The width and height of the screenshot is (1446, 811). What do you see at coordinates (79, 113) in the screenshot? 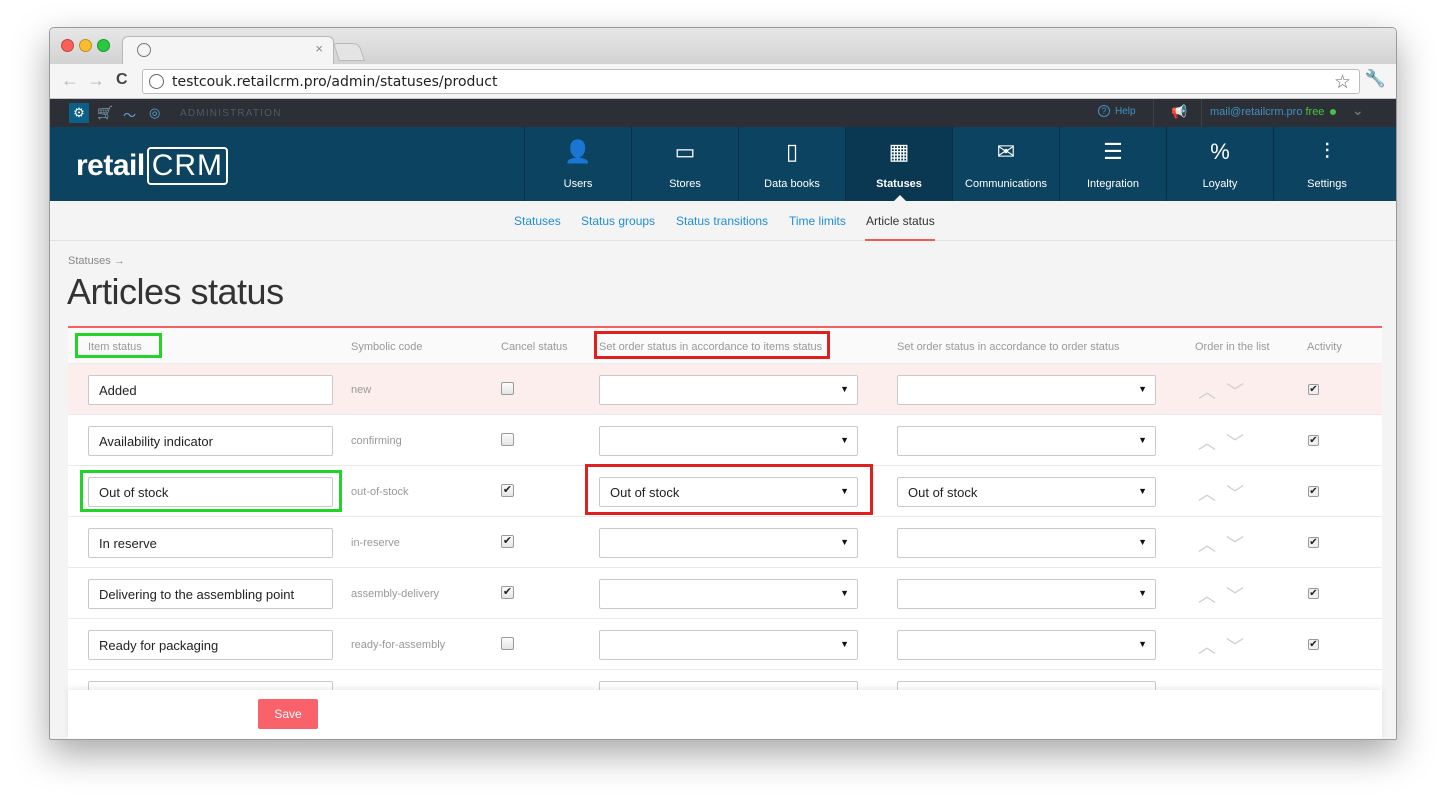
I see `gear-icon: ⚙` at bounding box center [79, 113].